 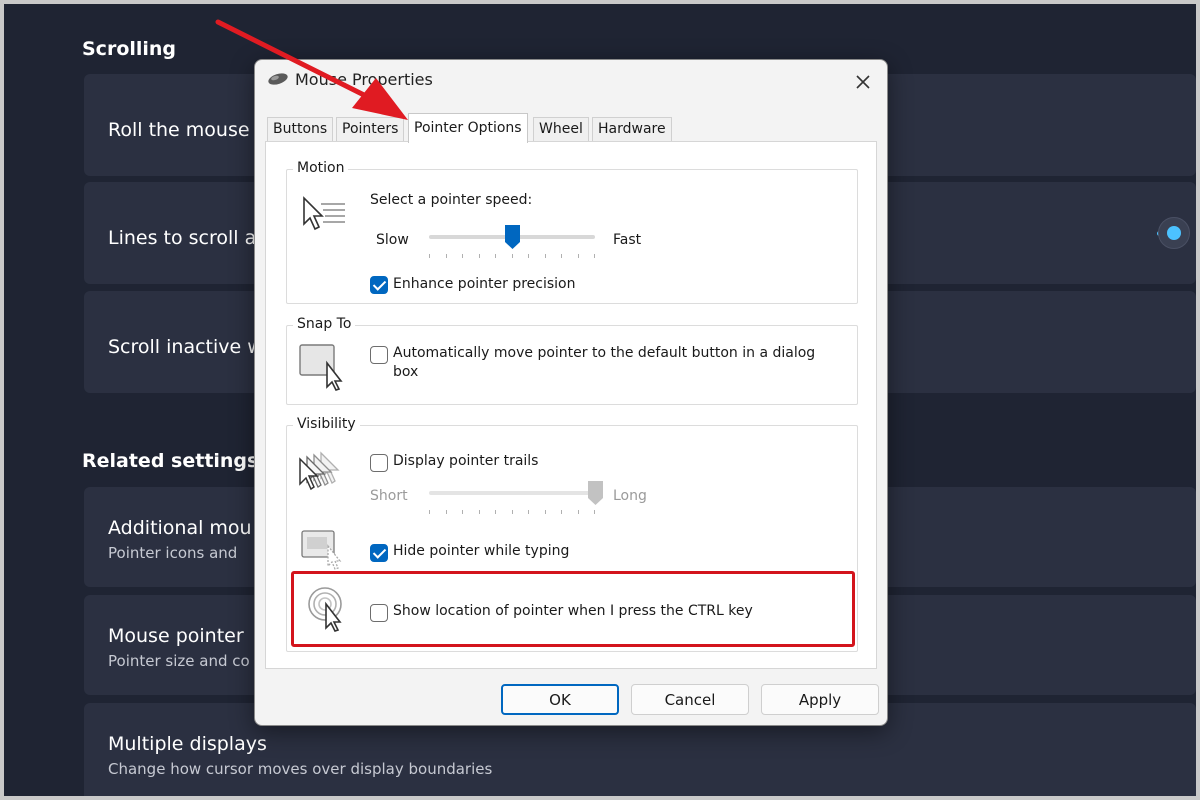 I want to click on cancel-button: Cancel, so click(x=690, y=699).